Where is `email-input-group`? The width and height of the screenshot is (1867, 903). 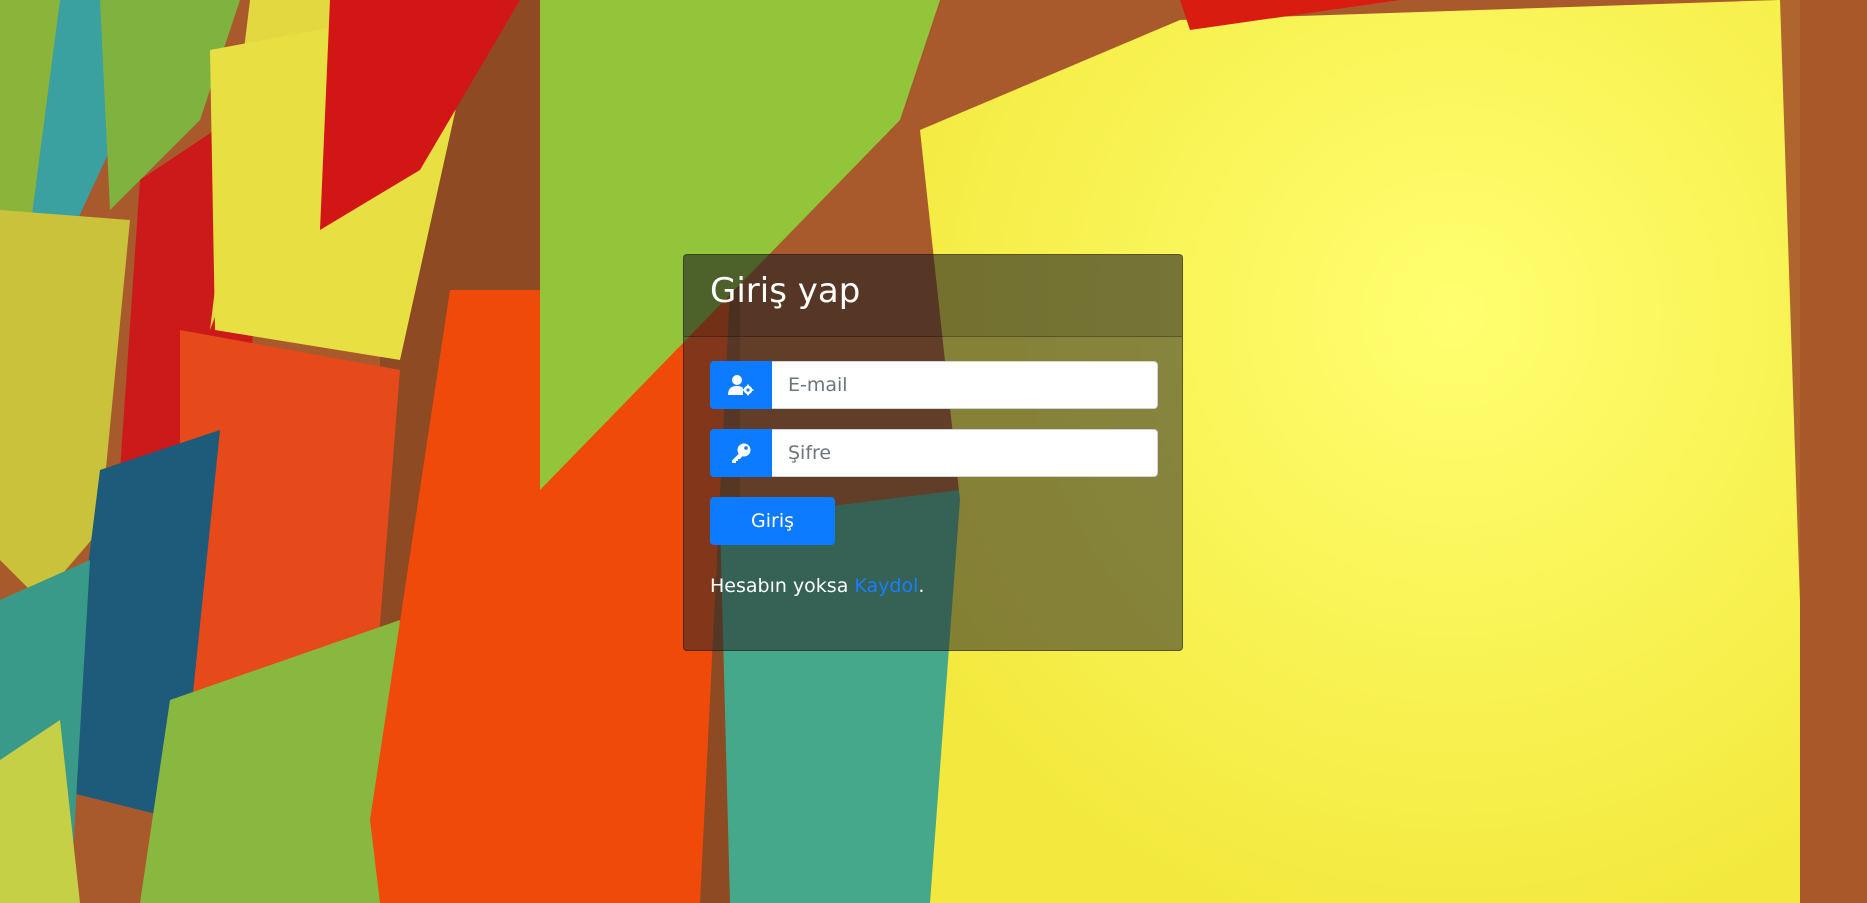
email-input-group is located at coordinates (934, 385).